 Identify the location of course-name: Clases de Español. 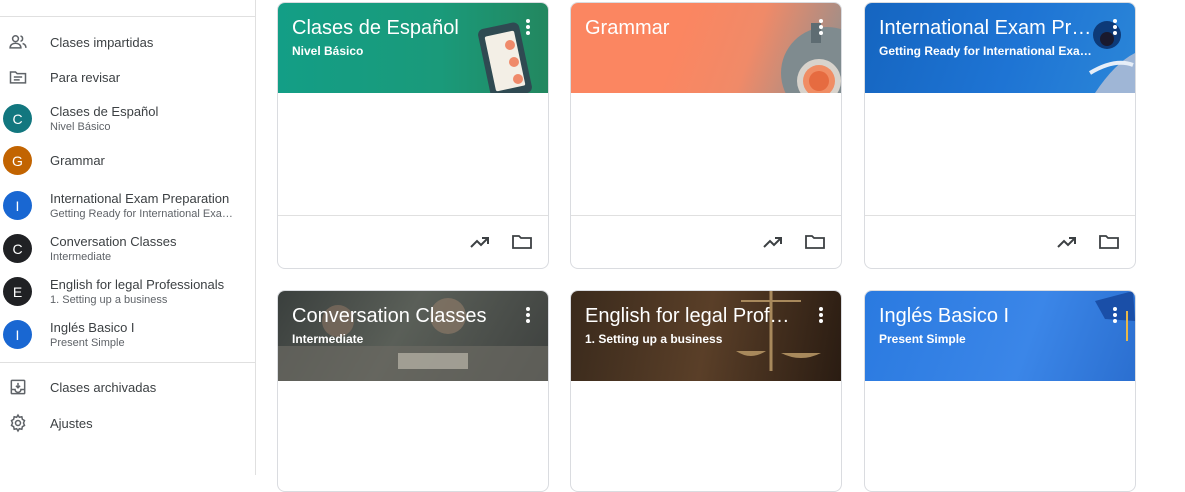
(104, 111).